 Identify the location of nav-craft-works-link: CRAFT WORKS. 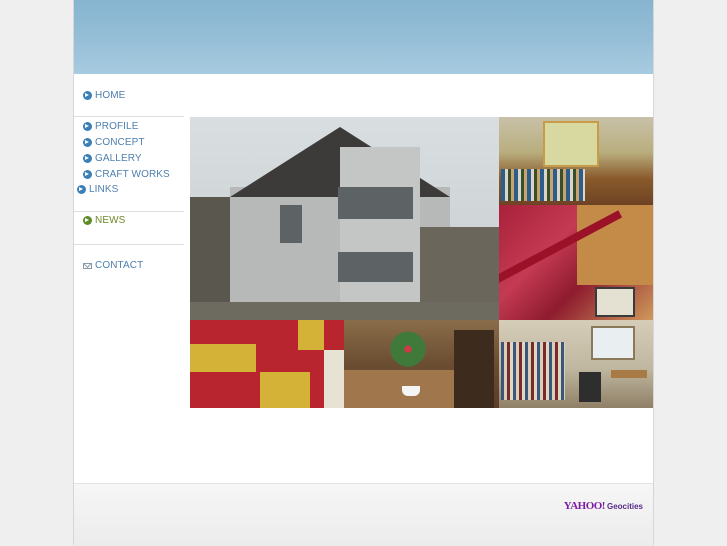
(126, 174).